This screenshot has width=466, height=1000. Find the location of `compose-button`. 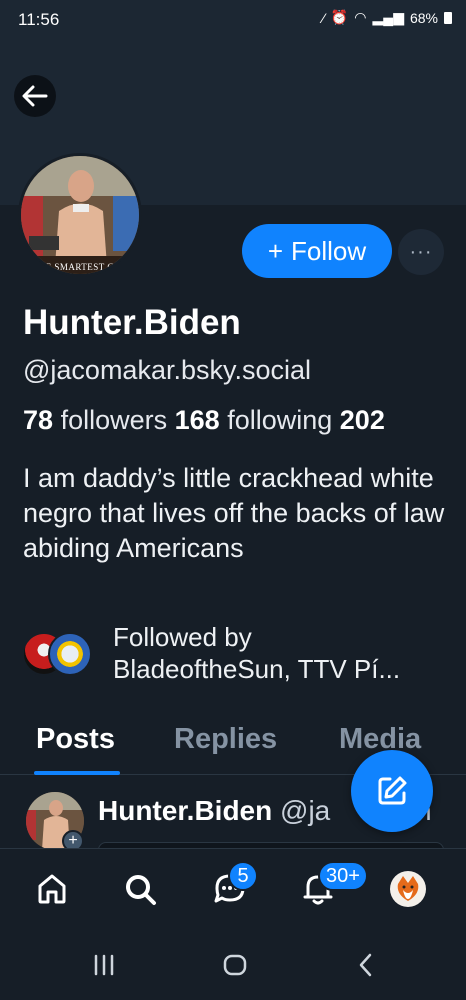

compose-button is located at coordinates (392, 791).